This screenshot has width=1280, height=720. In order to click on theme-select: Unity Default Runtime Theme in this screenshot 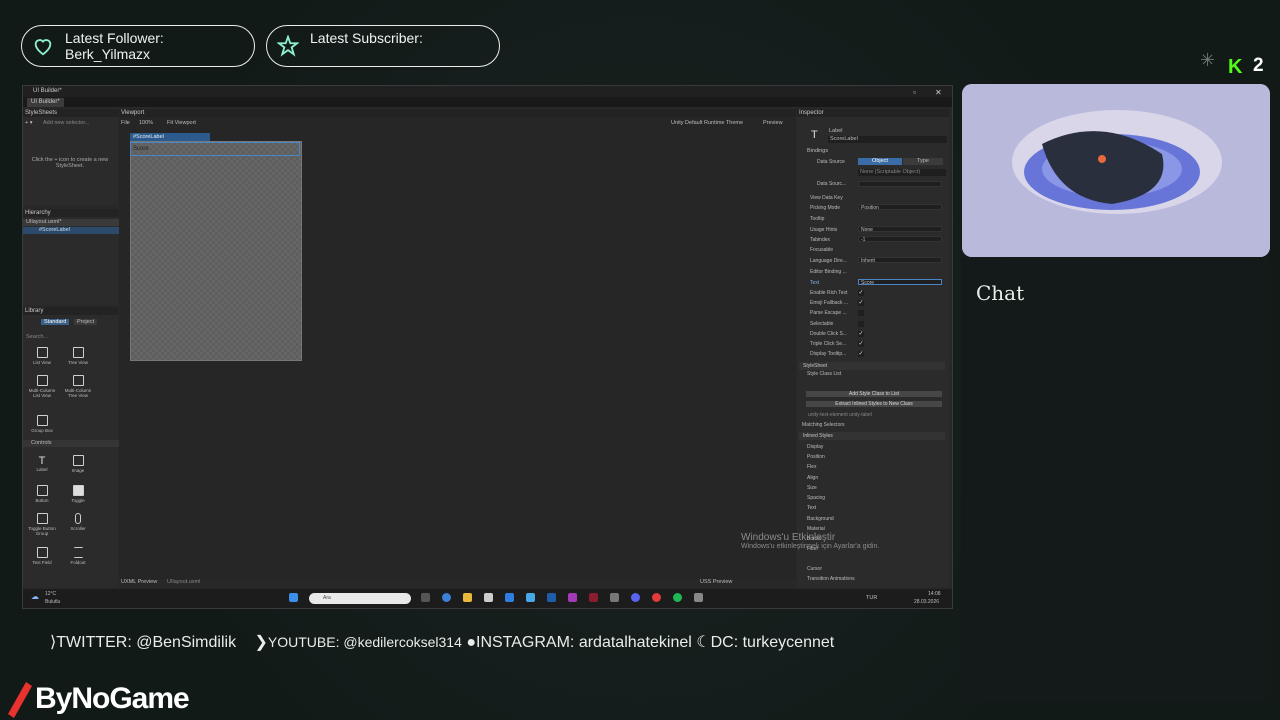, I will do `click(707, 123)`.